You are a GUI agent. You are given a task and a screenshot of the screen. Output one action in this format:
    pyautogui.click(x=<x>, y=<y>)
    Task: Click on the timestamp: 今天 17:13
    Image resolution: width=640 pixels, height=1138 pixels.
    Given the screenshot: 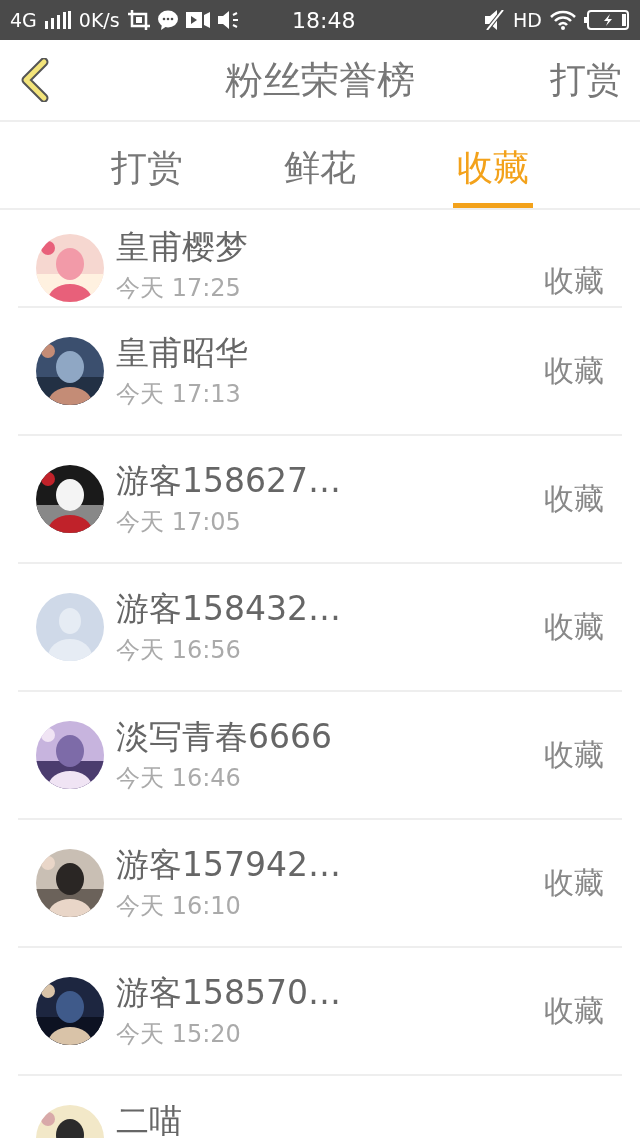 What is the action you would take?
    pyautogui.click(x=179, y=394)
    